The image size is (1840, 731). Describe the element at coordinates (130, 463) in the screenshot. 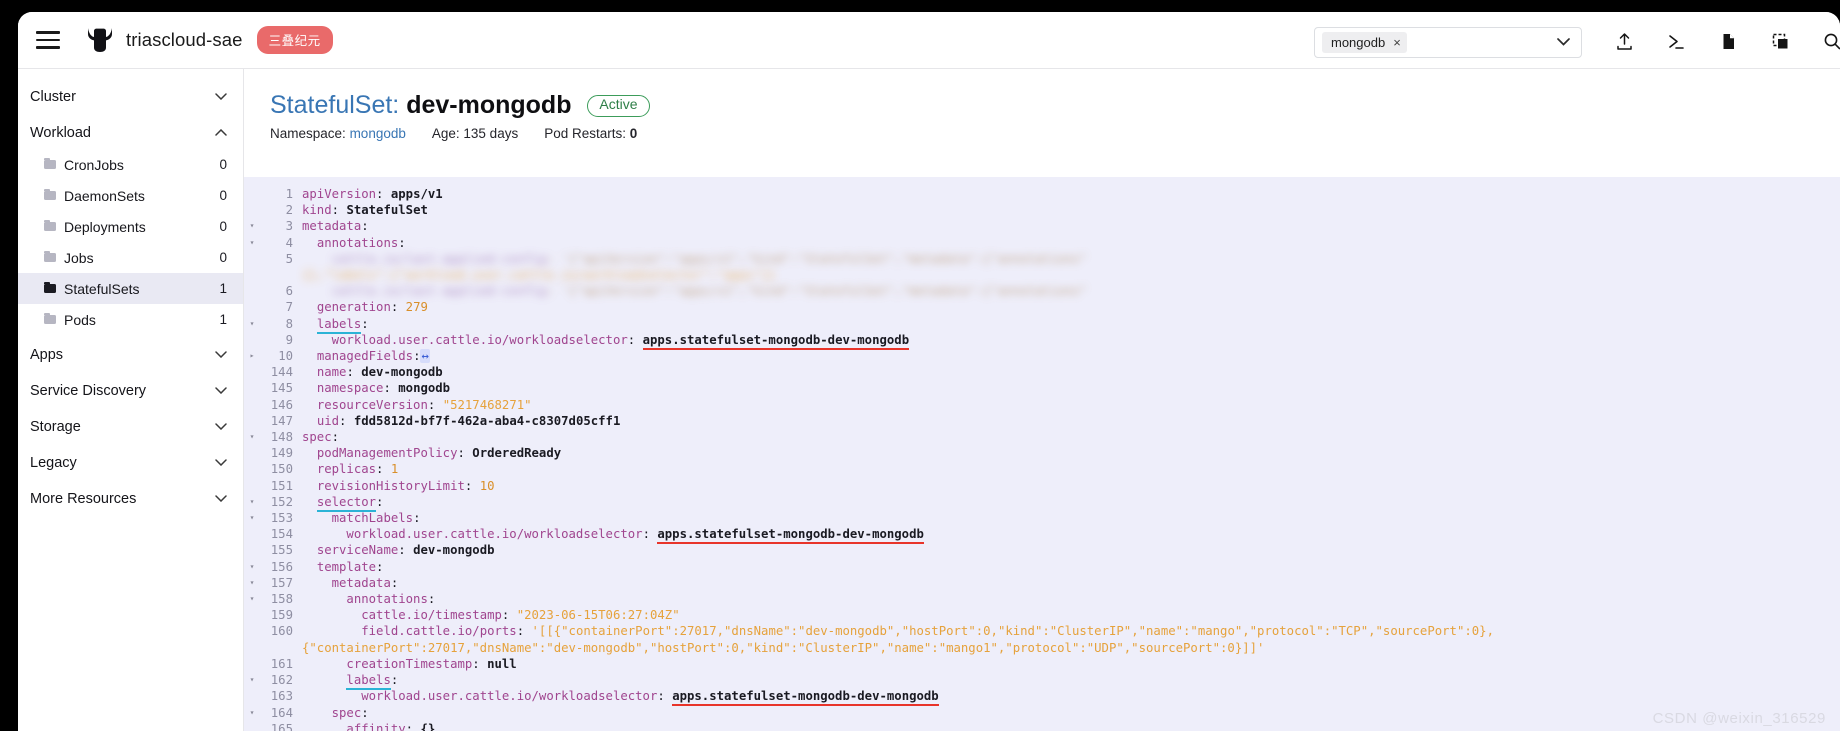

I see `sidebar-section-legacy: Legacy` at that location.